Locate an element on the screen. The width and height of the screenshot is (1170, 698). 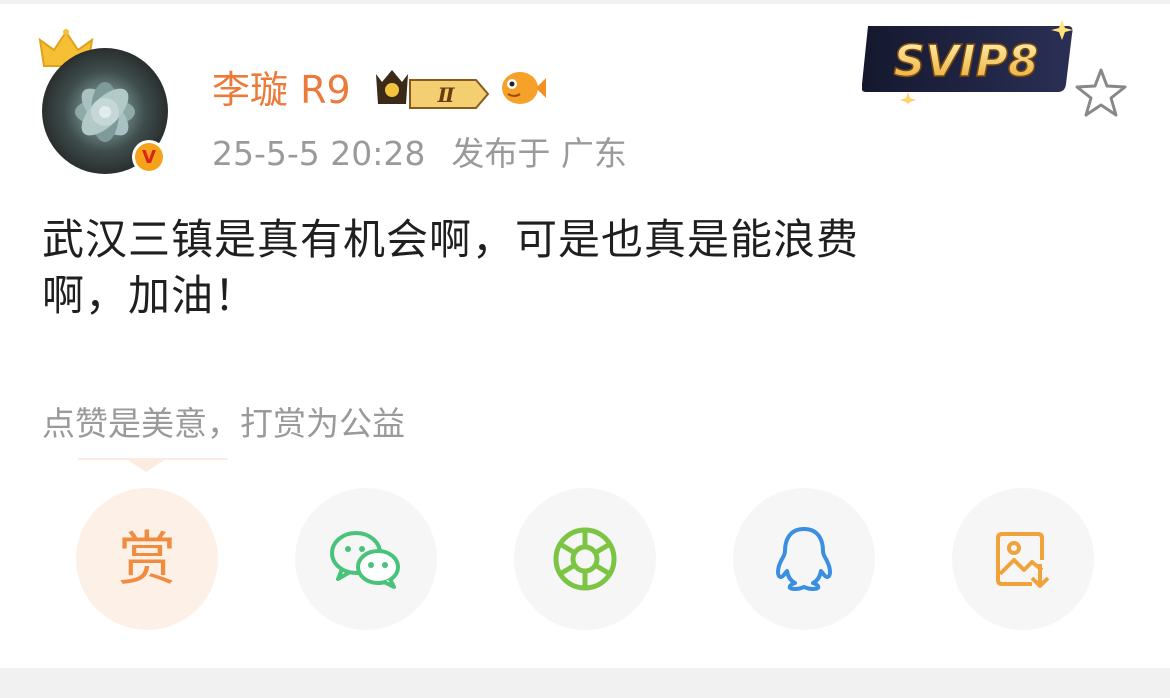
reward-icon: 赏 is located at coordinates (146, 559).